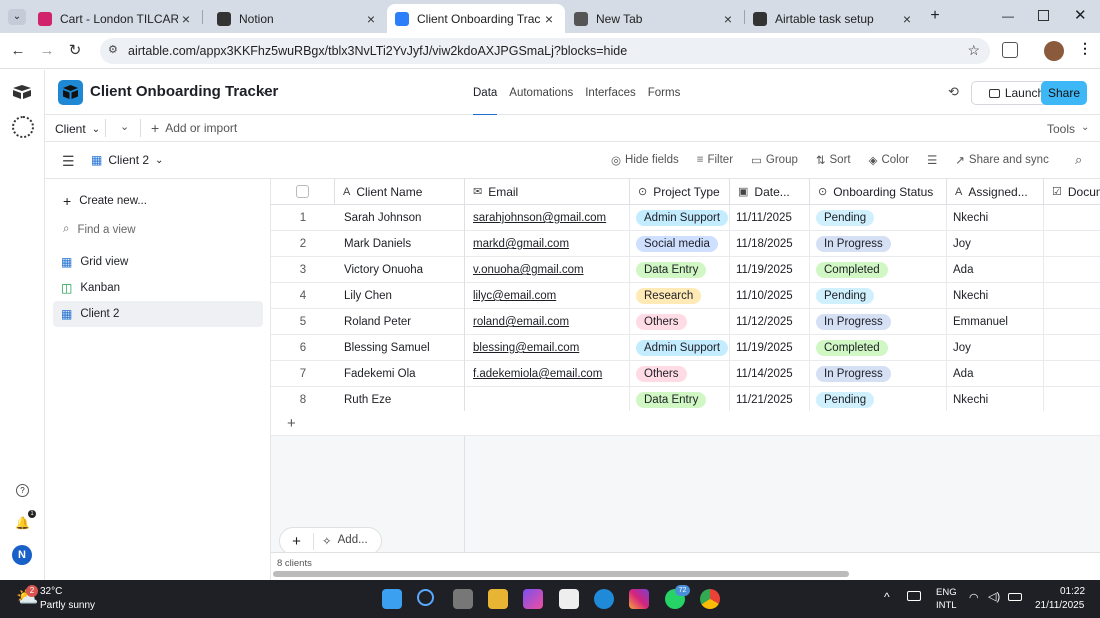 This screenshot has height=618, width=1100. What do you see at coordinates (1072, 591) in the screenshot?
I see `clock-time: 01:22` at bounding box center [1072, 591].